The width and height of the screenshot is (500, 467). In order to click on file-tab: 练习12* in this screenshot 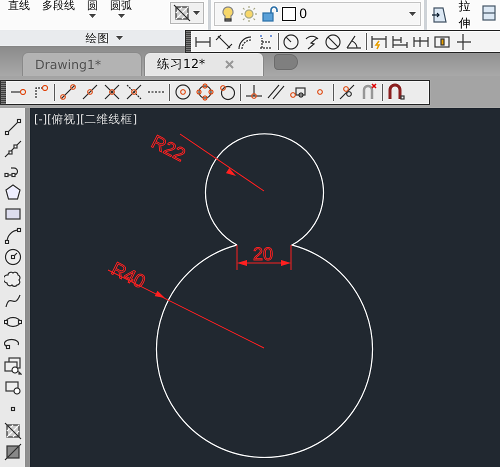, I will do `click(204, 64)`.